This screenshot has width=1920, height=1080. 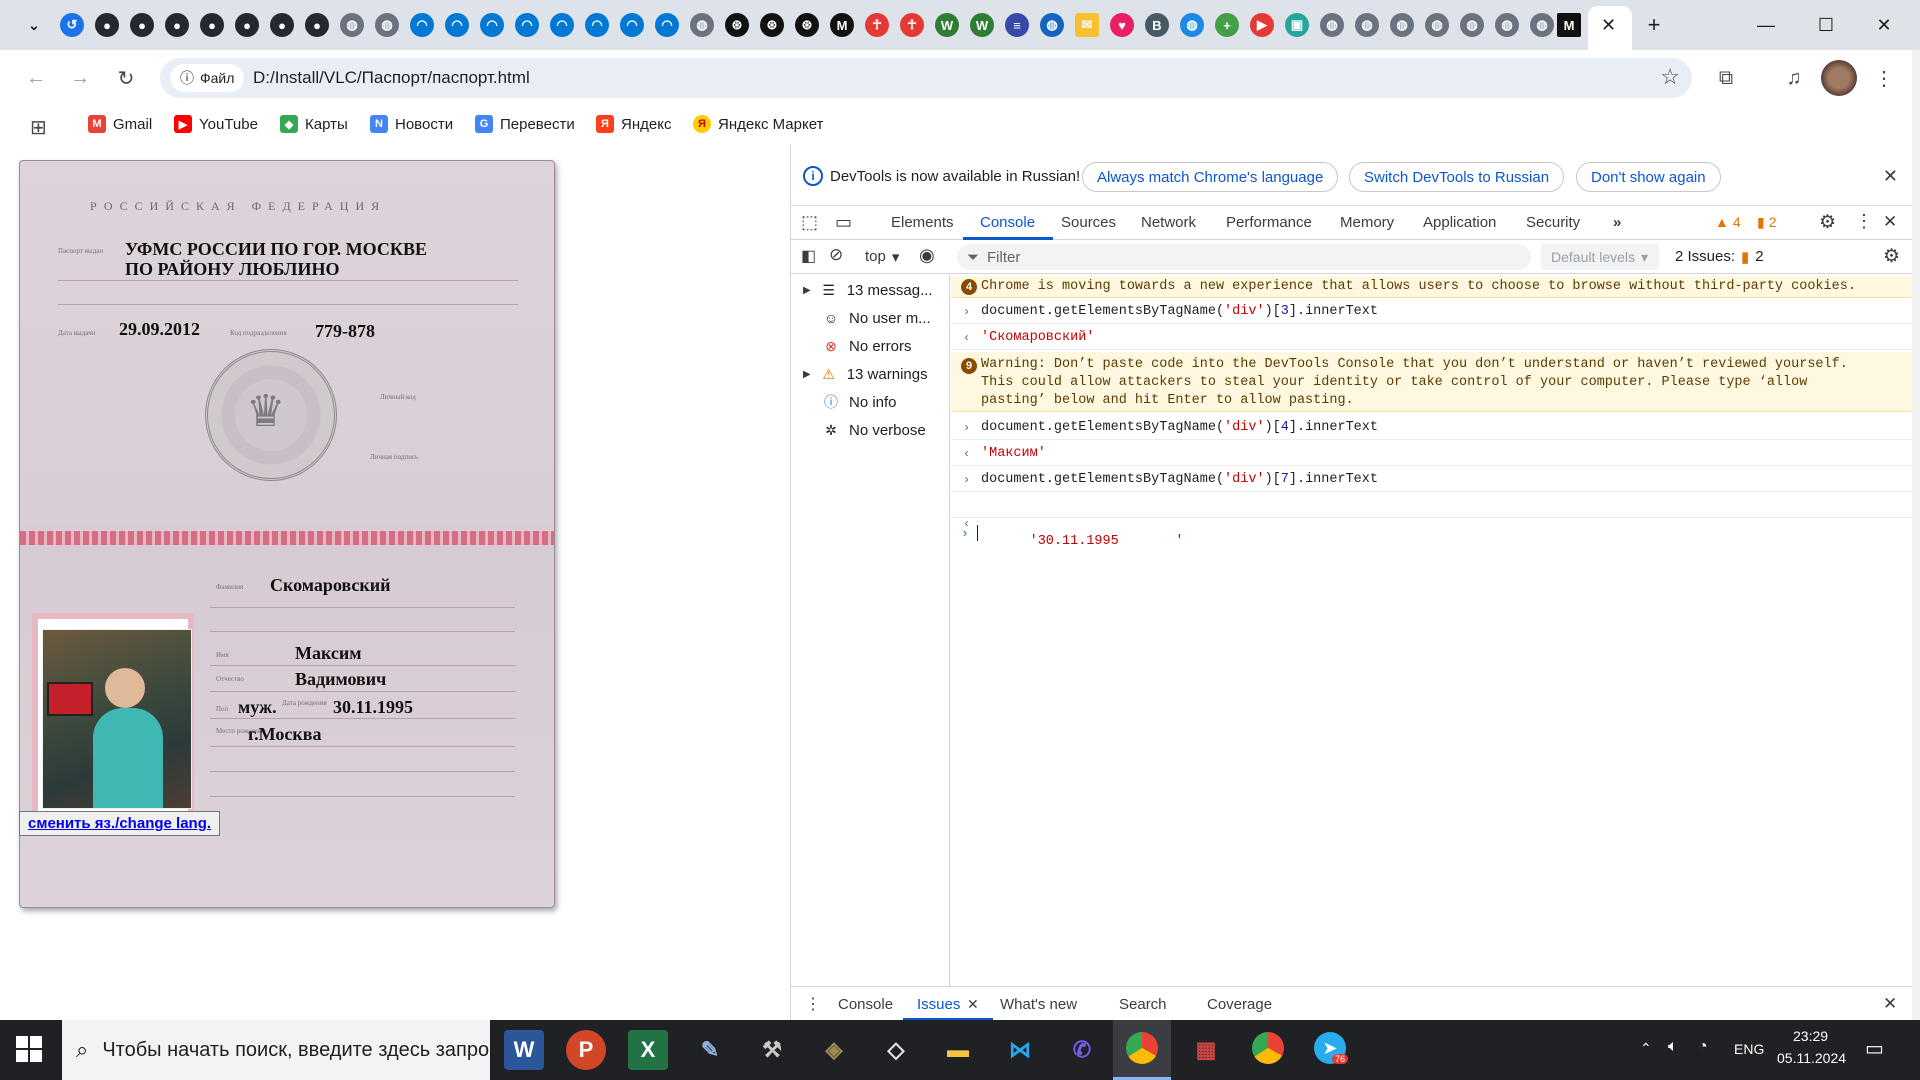 What do you see at coordinates (813, 1004) in the screenshot?
I see `drawer-menu-icon: ⋮` at bounding box center [813, 1004].